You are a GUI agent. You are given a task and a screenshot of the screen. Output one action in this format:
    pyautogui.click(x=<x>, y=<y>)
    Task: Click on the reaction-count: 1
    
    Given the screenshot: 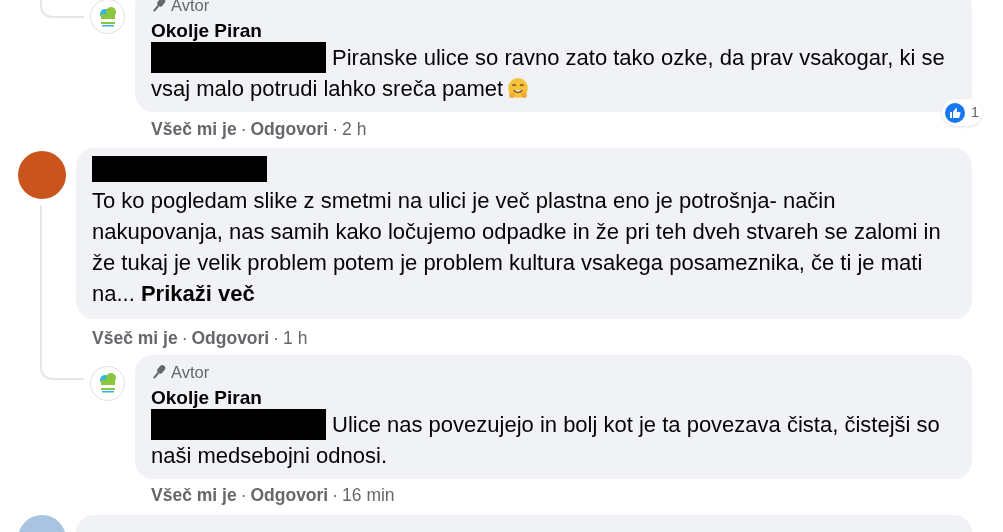 What is the action you would take?
    pyautogui.click(x=961, y=112)
    